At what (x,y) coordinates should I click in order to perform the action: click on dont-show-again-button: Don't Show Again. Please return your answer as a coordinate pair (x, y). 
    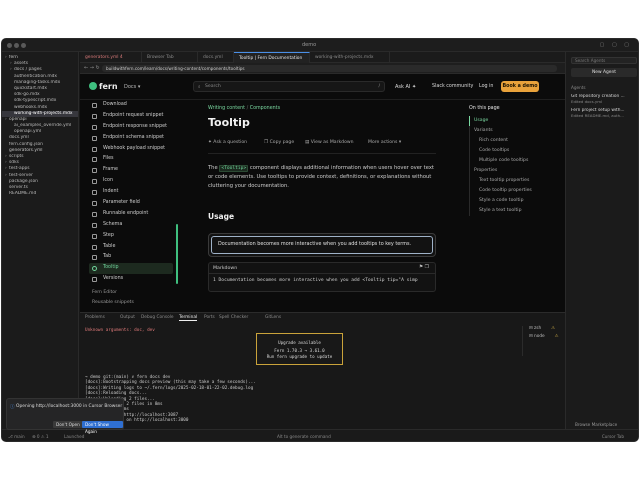
    Looking at the image, I should click on (102, 427).